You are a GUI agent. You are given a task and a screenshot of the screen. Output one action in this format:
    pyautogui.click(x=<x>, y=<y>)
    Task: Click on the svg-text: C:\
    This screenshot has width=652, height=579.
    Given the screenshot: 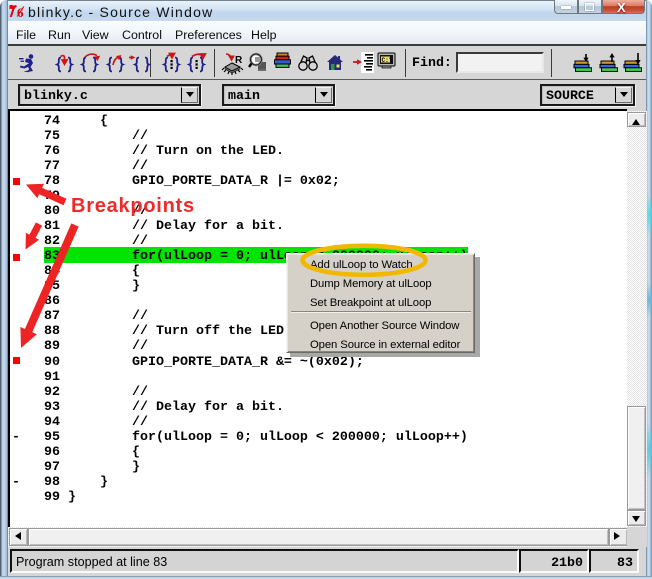 What is the action you would take?
    pyautogui.click(x=387, y=60)
    